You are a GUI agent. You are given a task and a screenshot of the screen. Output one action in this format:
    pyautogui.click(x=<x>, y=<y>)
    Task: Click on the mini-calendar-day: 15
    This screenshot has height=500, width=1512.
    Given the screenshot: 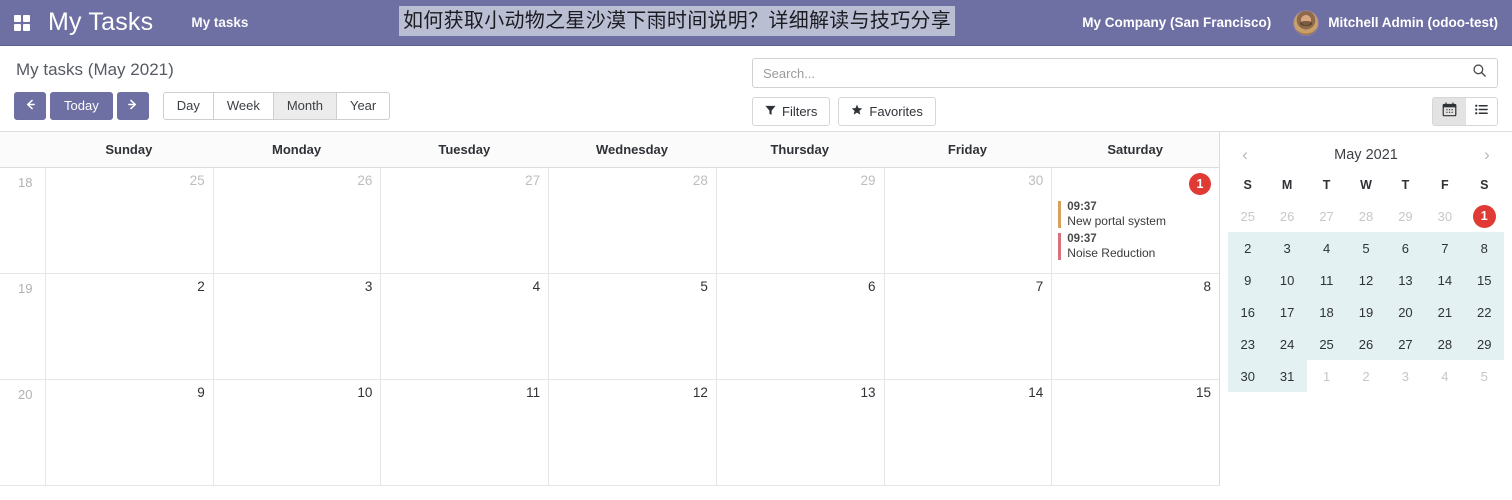 What is the action you would take?
    pyautogui.click(x=1484, y=280)
    